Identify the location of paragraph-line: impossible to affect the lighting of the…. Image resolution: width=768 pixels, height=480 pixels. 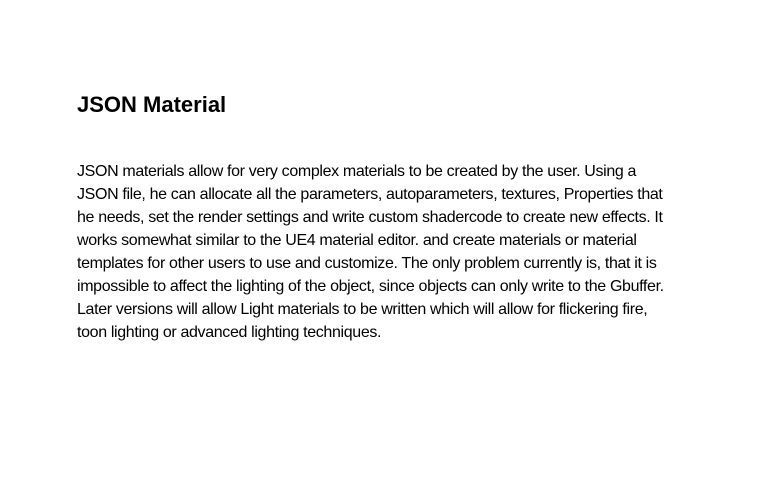
(370, 286).